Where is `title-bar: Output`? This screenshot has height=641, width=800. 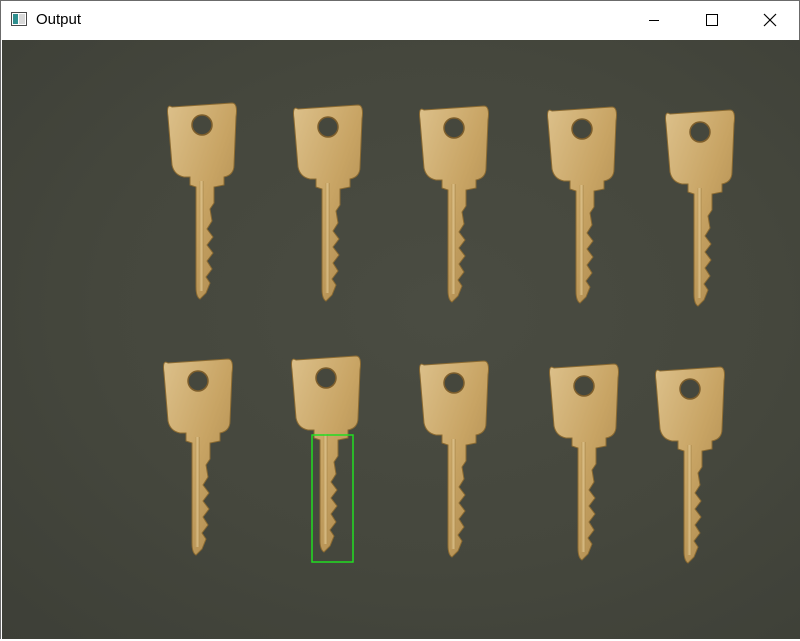
title-bar: Output is located at coordinates (400, 20).